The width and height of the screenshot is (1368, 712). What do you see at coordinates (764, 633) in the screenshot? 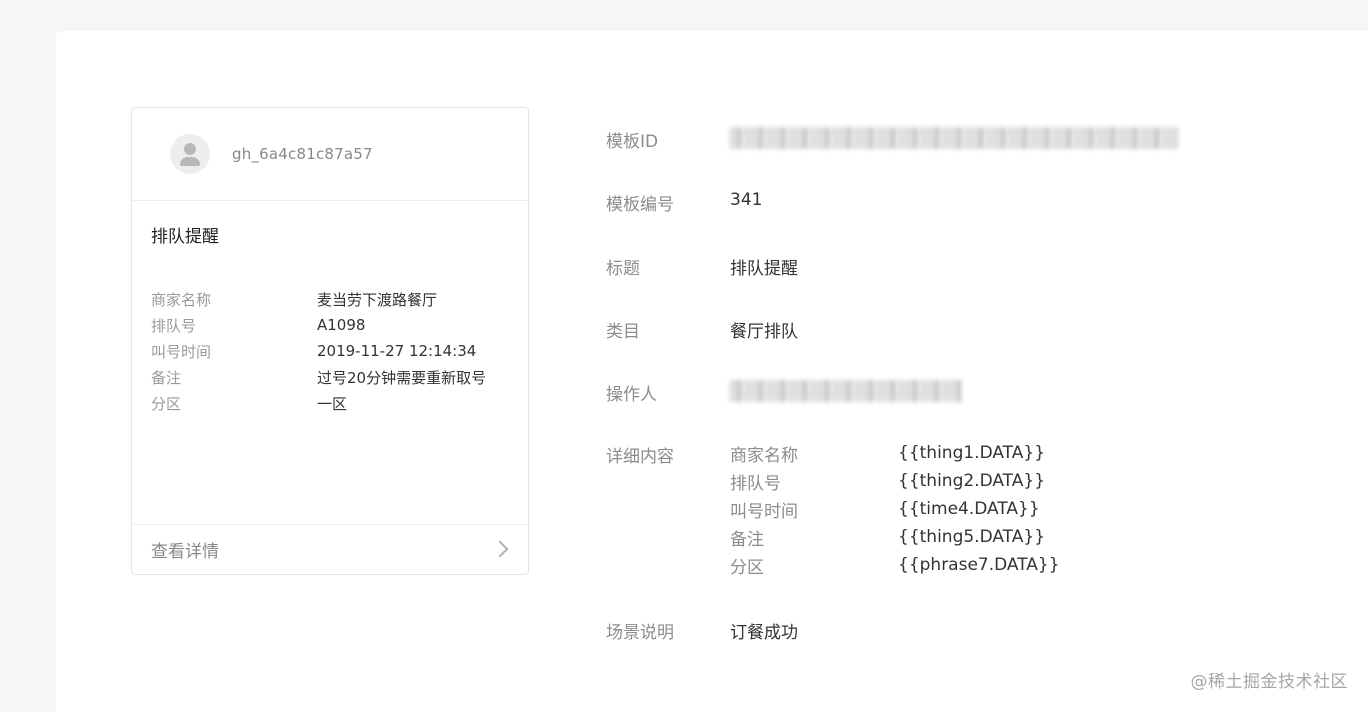
I see `scene-value: 订餐成功` at bounding box center [764, 633].